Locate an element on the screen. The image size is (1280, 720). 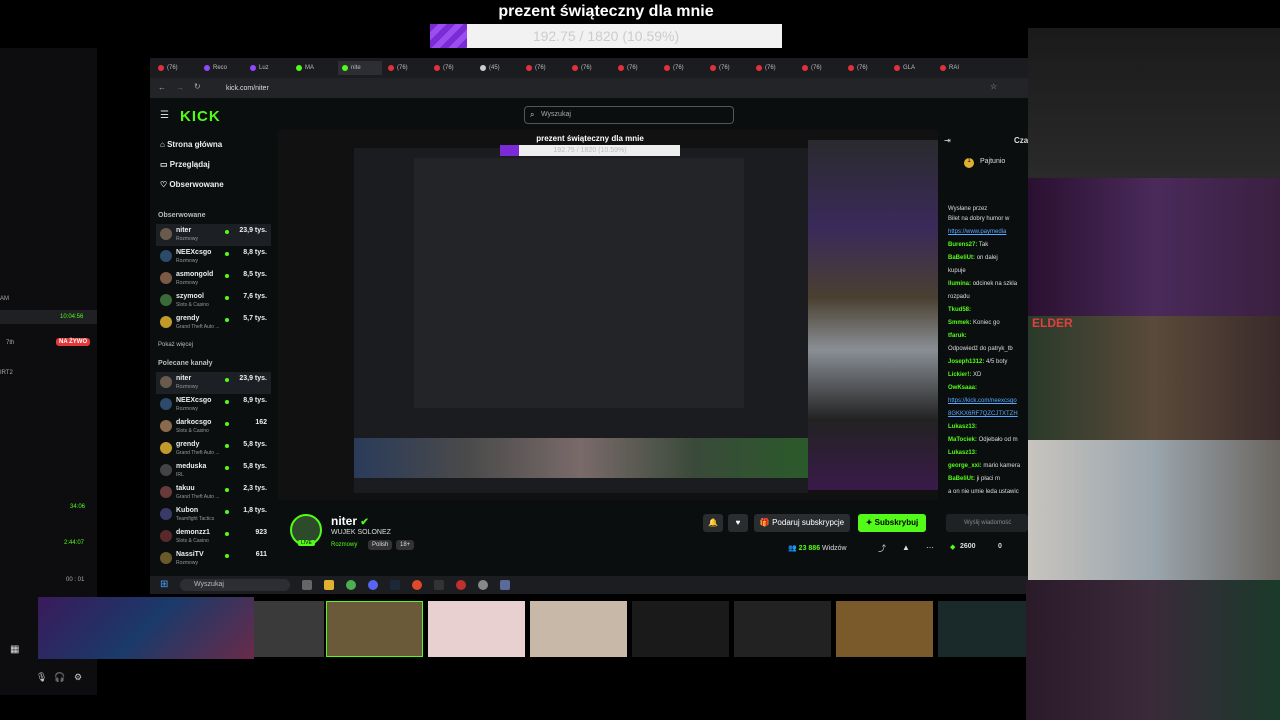
channel-points: 2600 is located at coordinates (968, 546).